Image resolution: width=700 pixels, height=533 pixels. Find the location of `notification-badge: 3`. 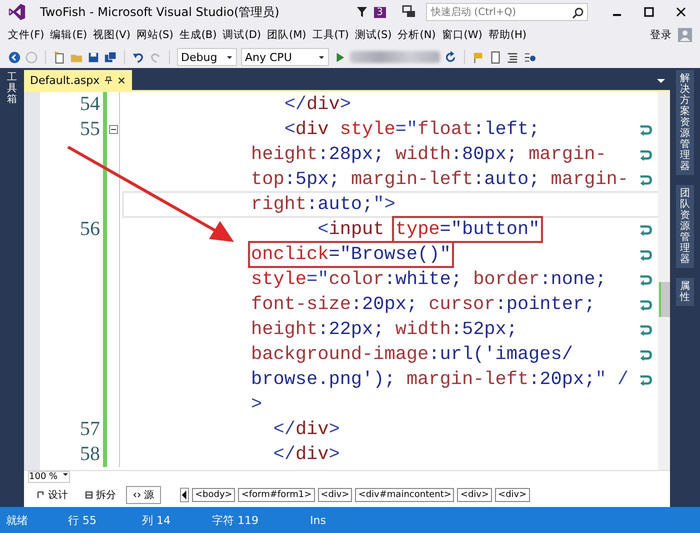

notification-badge: 3 is located at coordinates (380, 12).